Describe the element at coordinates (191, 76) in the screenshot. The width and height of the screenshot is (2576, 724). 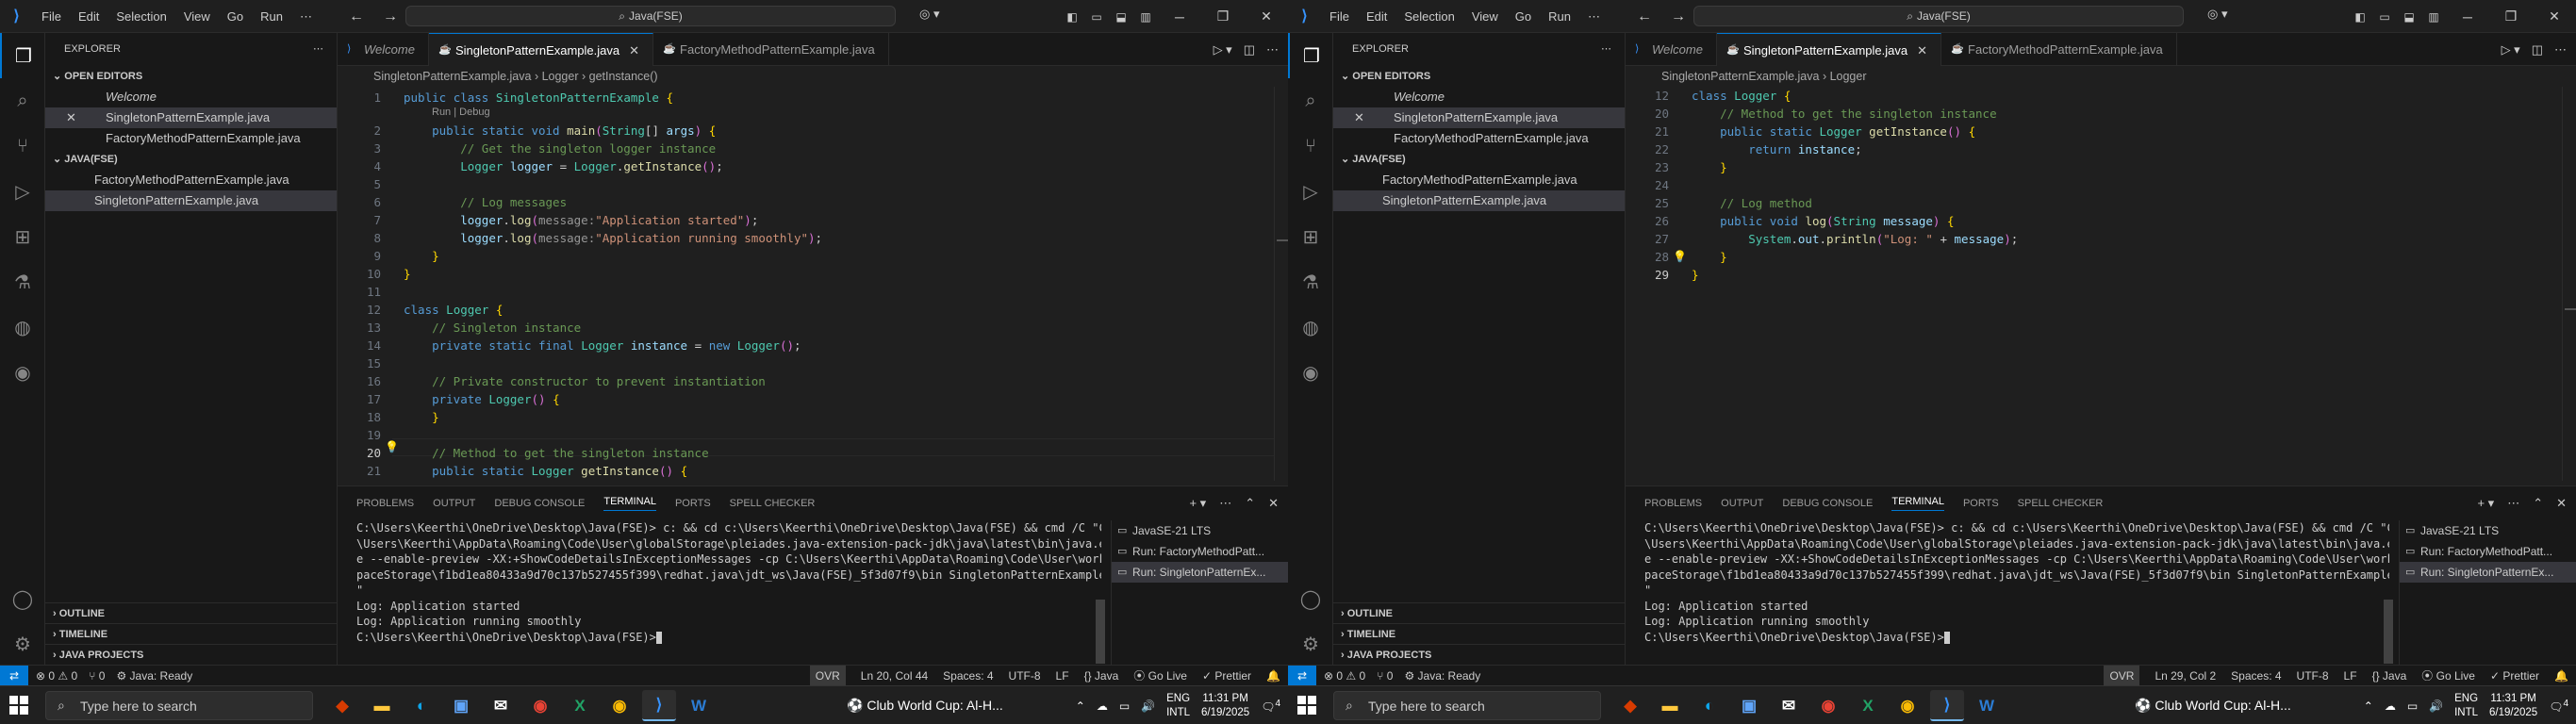
I see `open-editors-section: ⌄ OPEN EDITORS` at that location.